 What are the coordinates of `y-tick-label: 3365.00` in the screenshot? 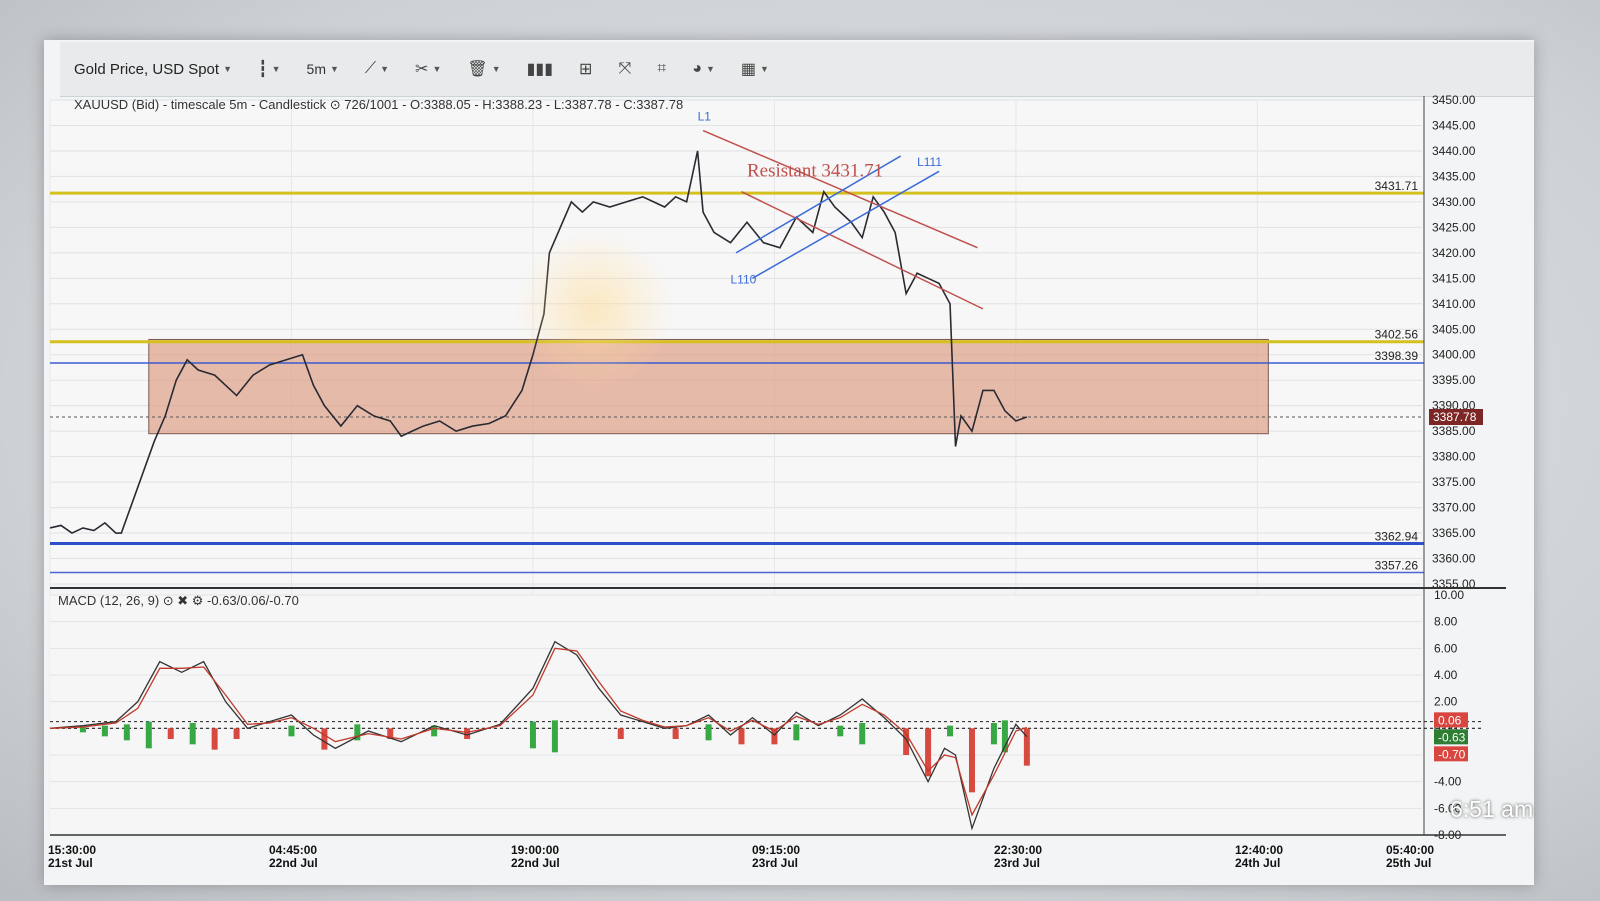 It's located at (1454, 533).